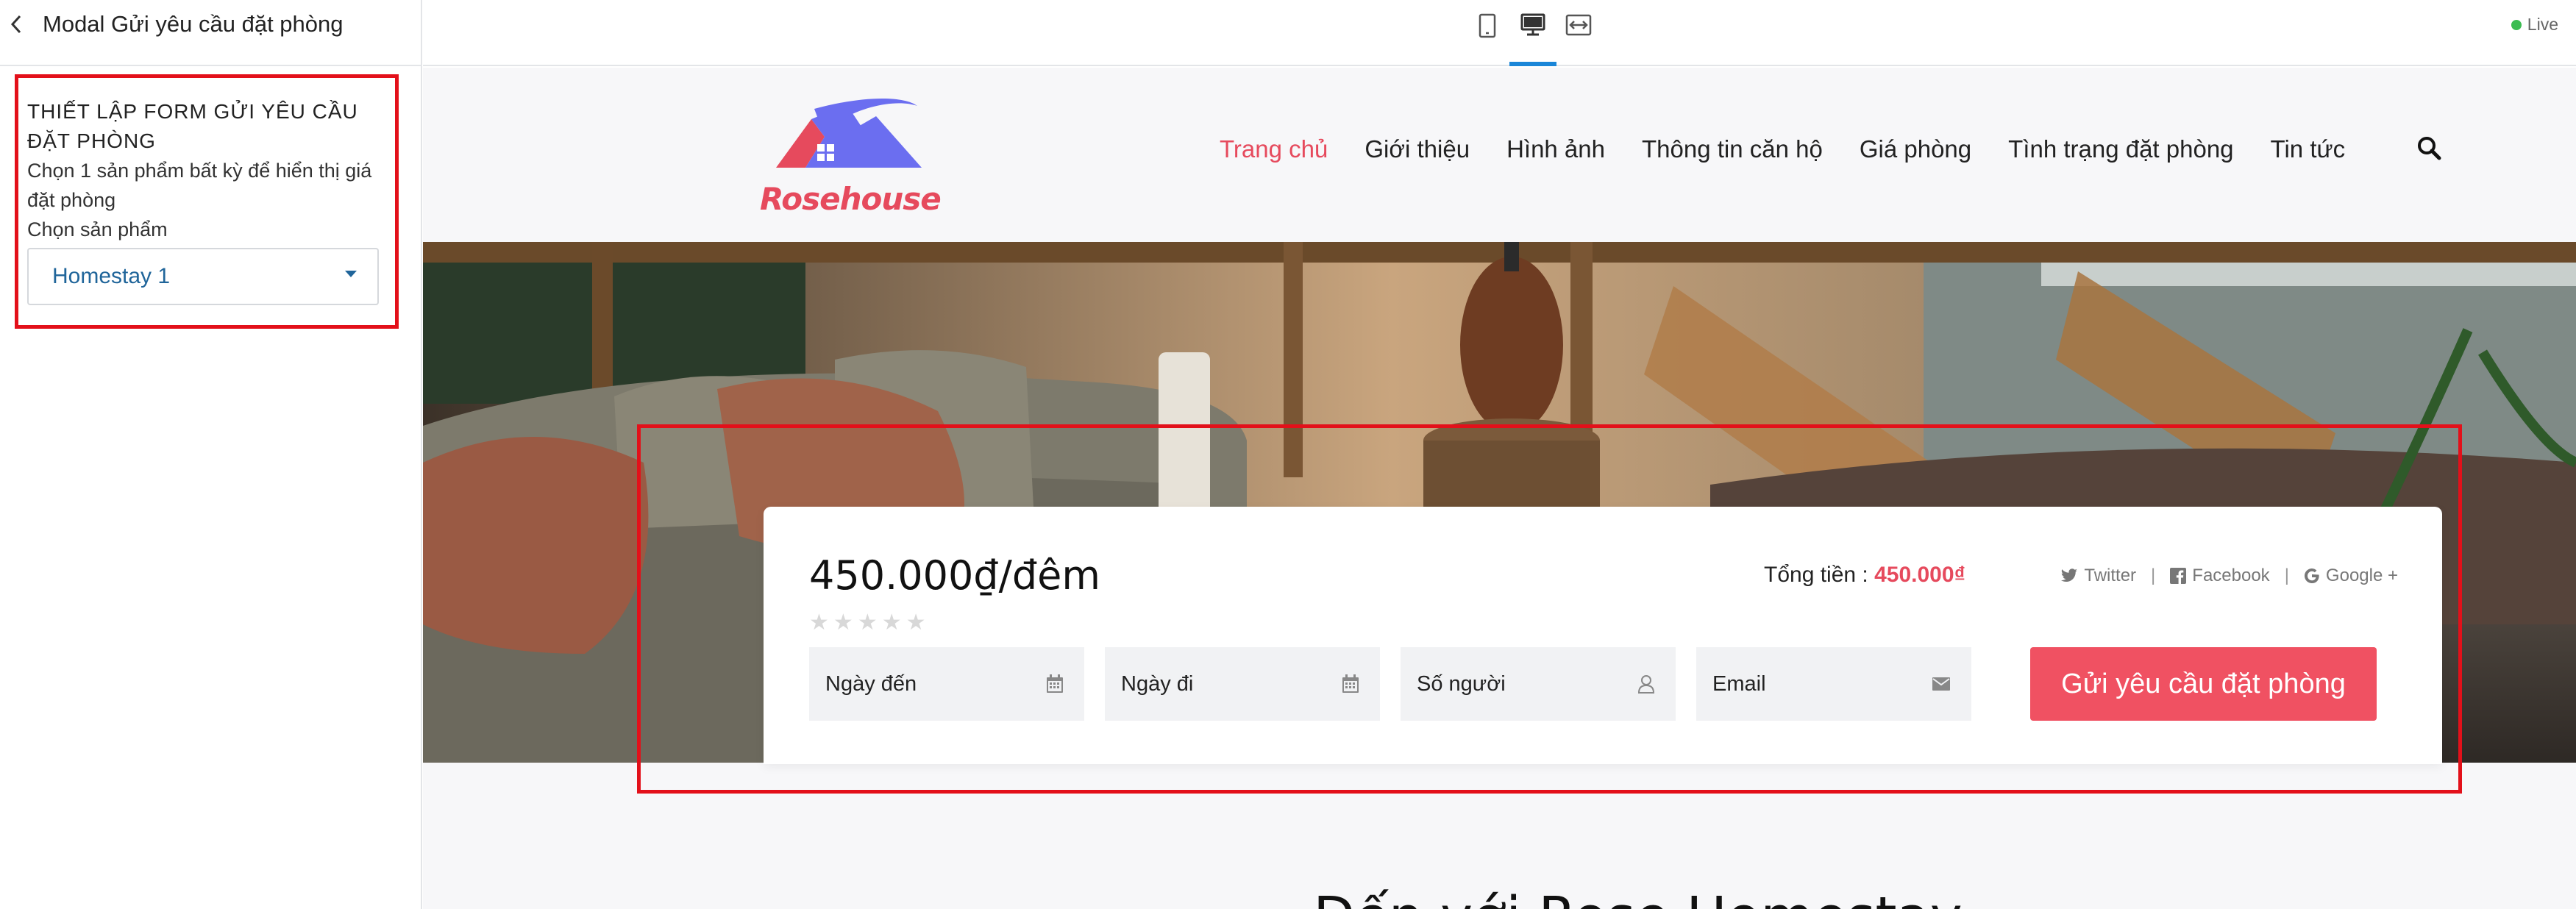 Image resolution: width=2576 pixels, height=909 pixels. What do you see at coordinates (871, 683) in the screenshot?
I see `checkin-label: Ngày đến` at bounding box center [871, 683].